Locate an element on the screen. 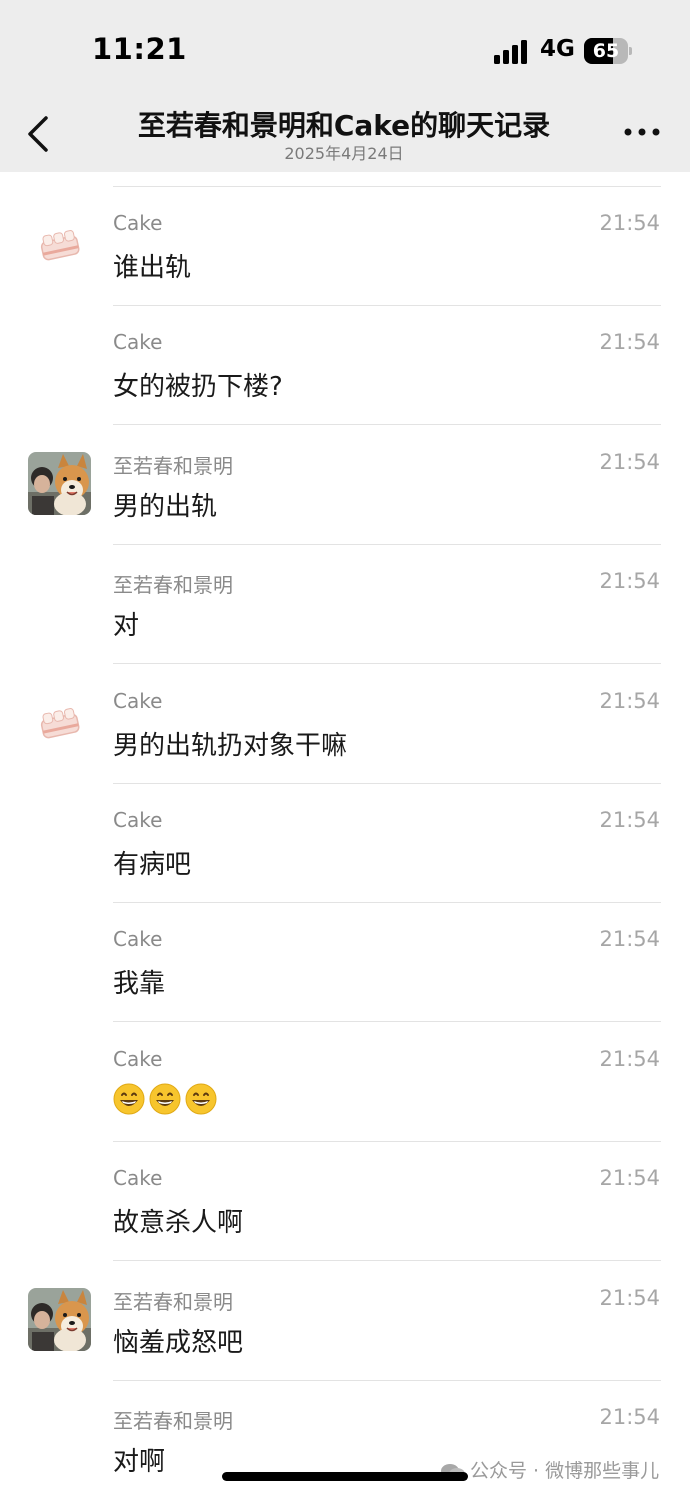 Image resolution: width=690 pixels, height=1496 pixels. message-text: 对啊 is located at coordinates (139, 1462).